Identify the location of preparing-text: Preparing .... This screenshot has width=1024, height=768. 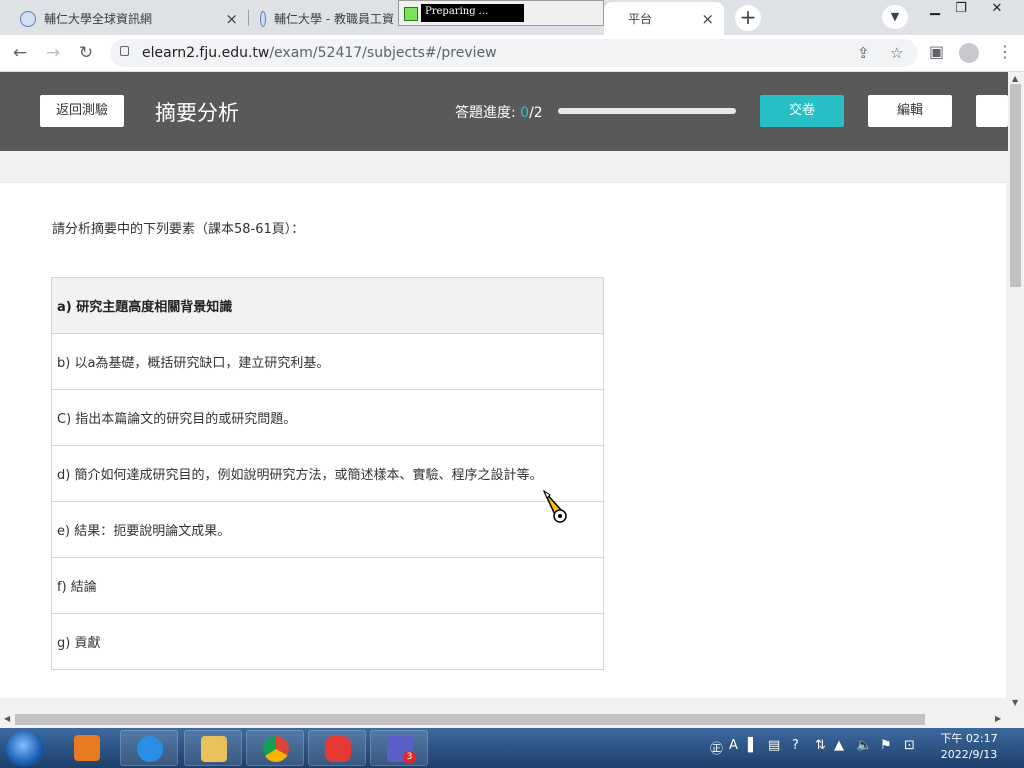
(472, 13).